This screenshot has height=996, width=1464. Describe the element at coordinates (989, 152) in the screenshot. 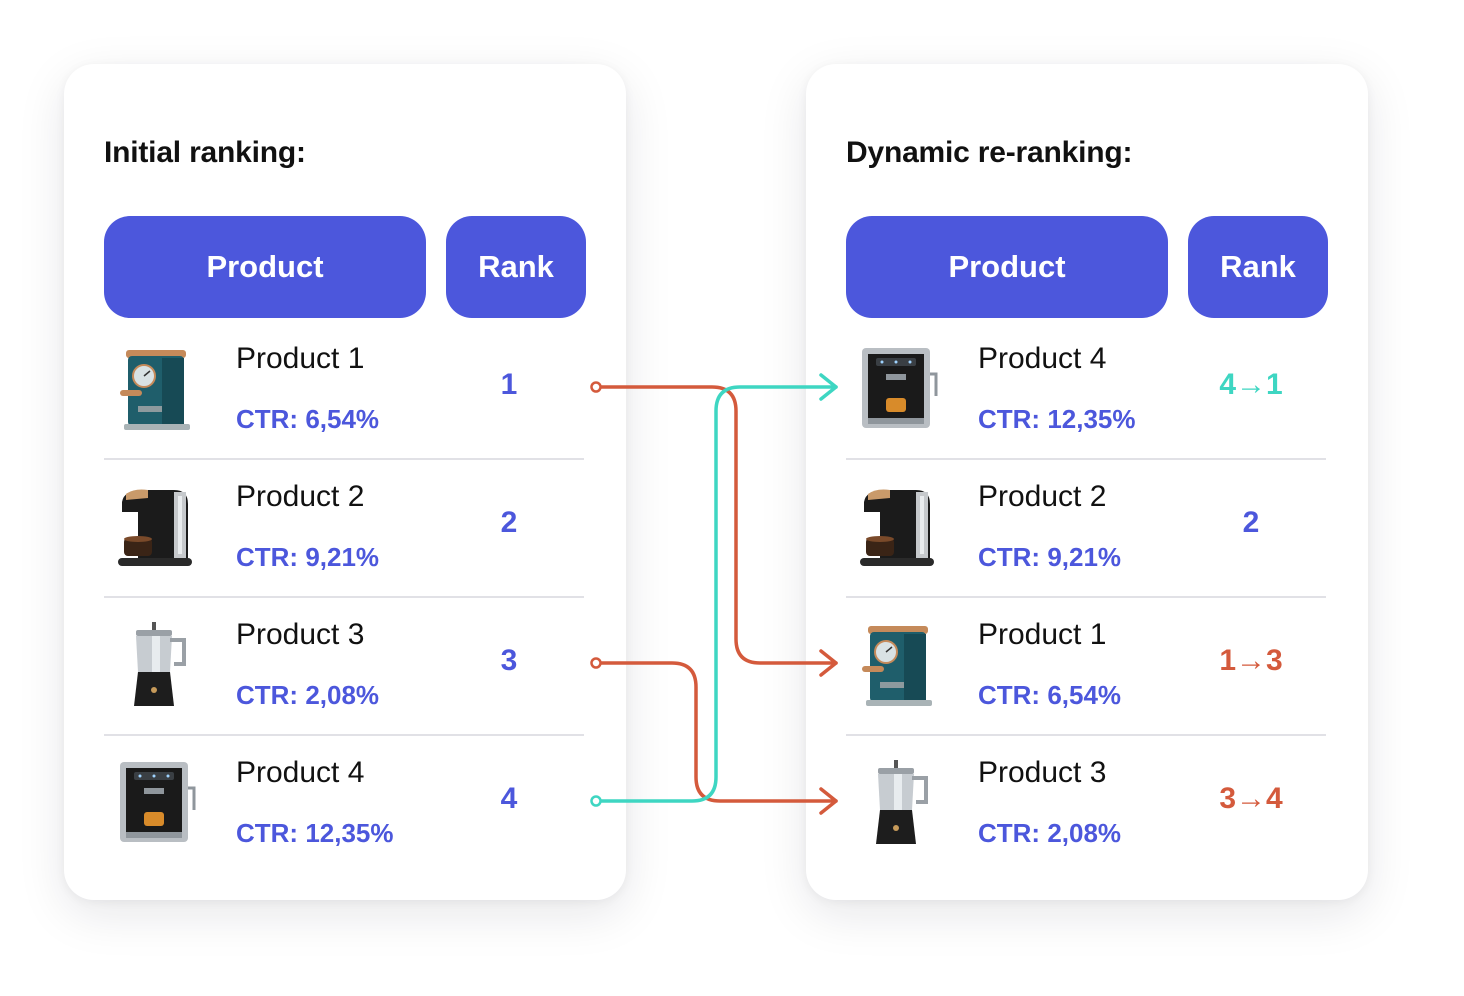

I see `dynamic-reranking-title: Dynamic re-ranking:` at that location.